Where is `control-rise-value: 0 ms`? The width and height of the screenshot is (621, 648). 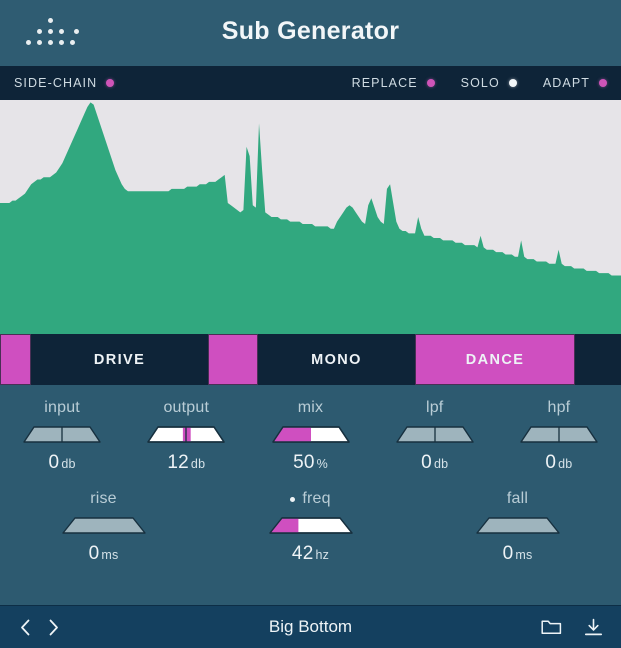
control-rise-value: 0 ms is located at coordinates (104, 554).